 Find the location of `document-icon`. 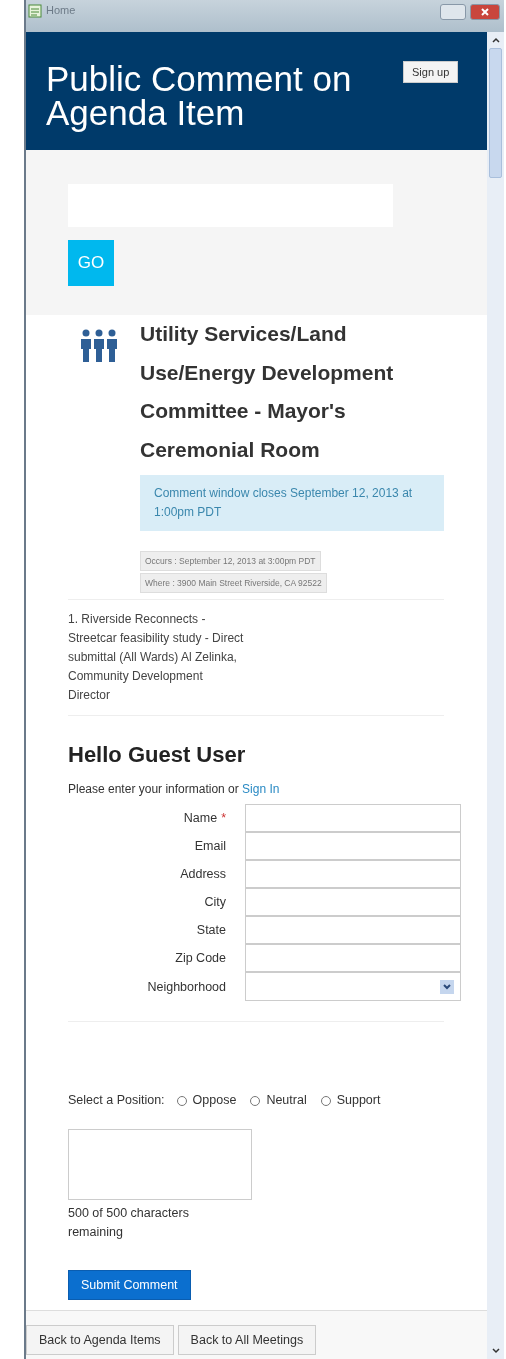

document-icon is located at coordinates (35, 11).